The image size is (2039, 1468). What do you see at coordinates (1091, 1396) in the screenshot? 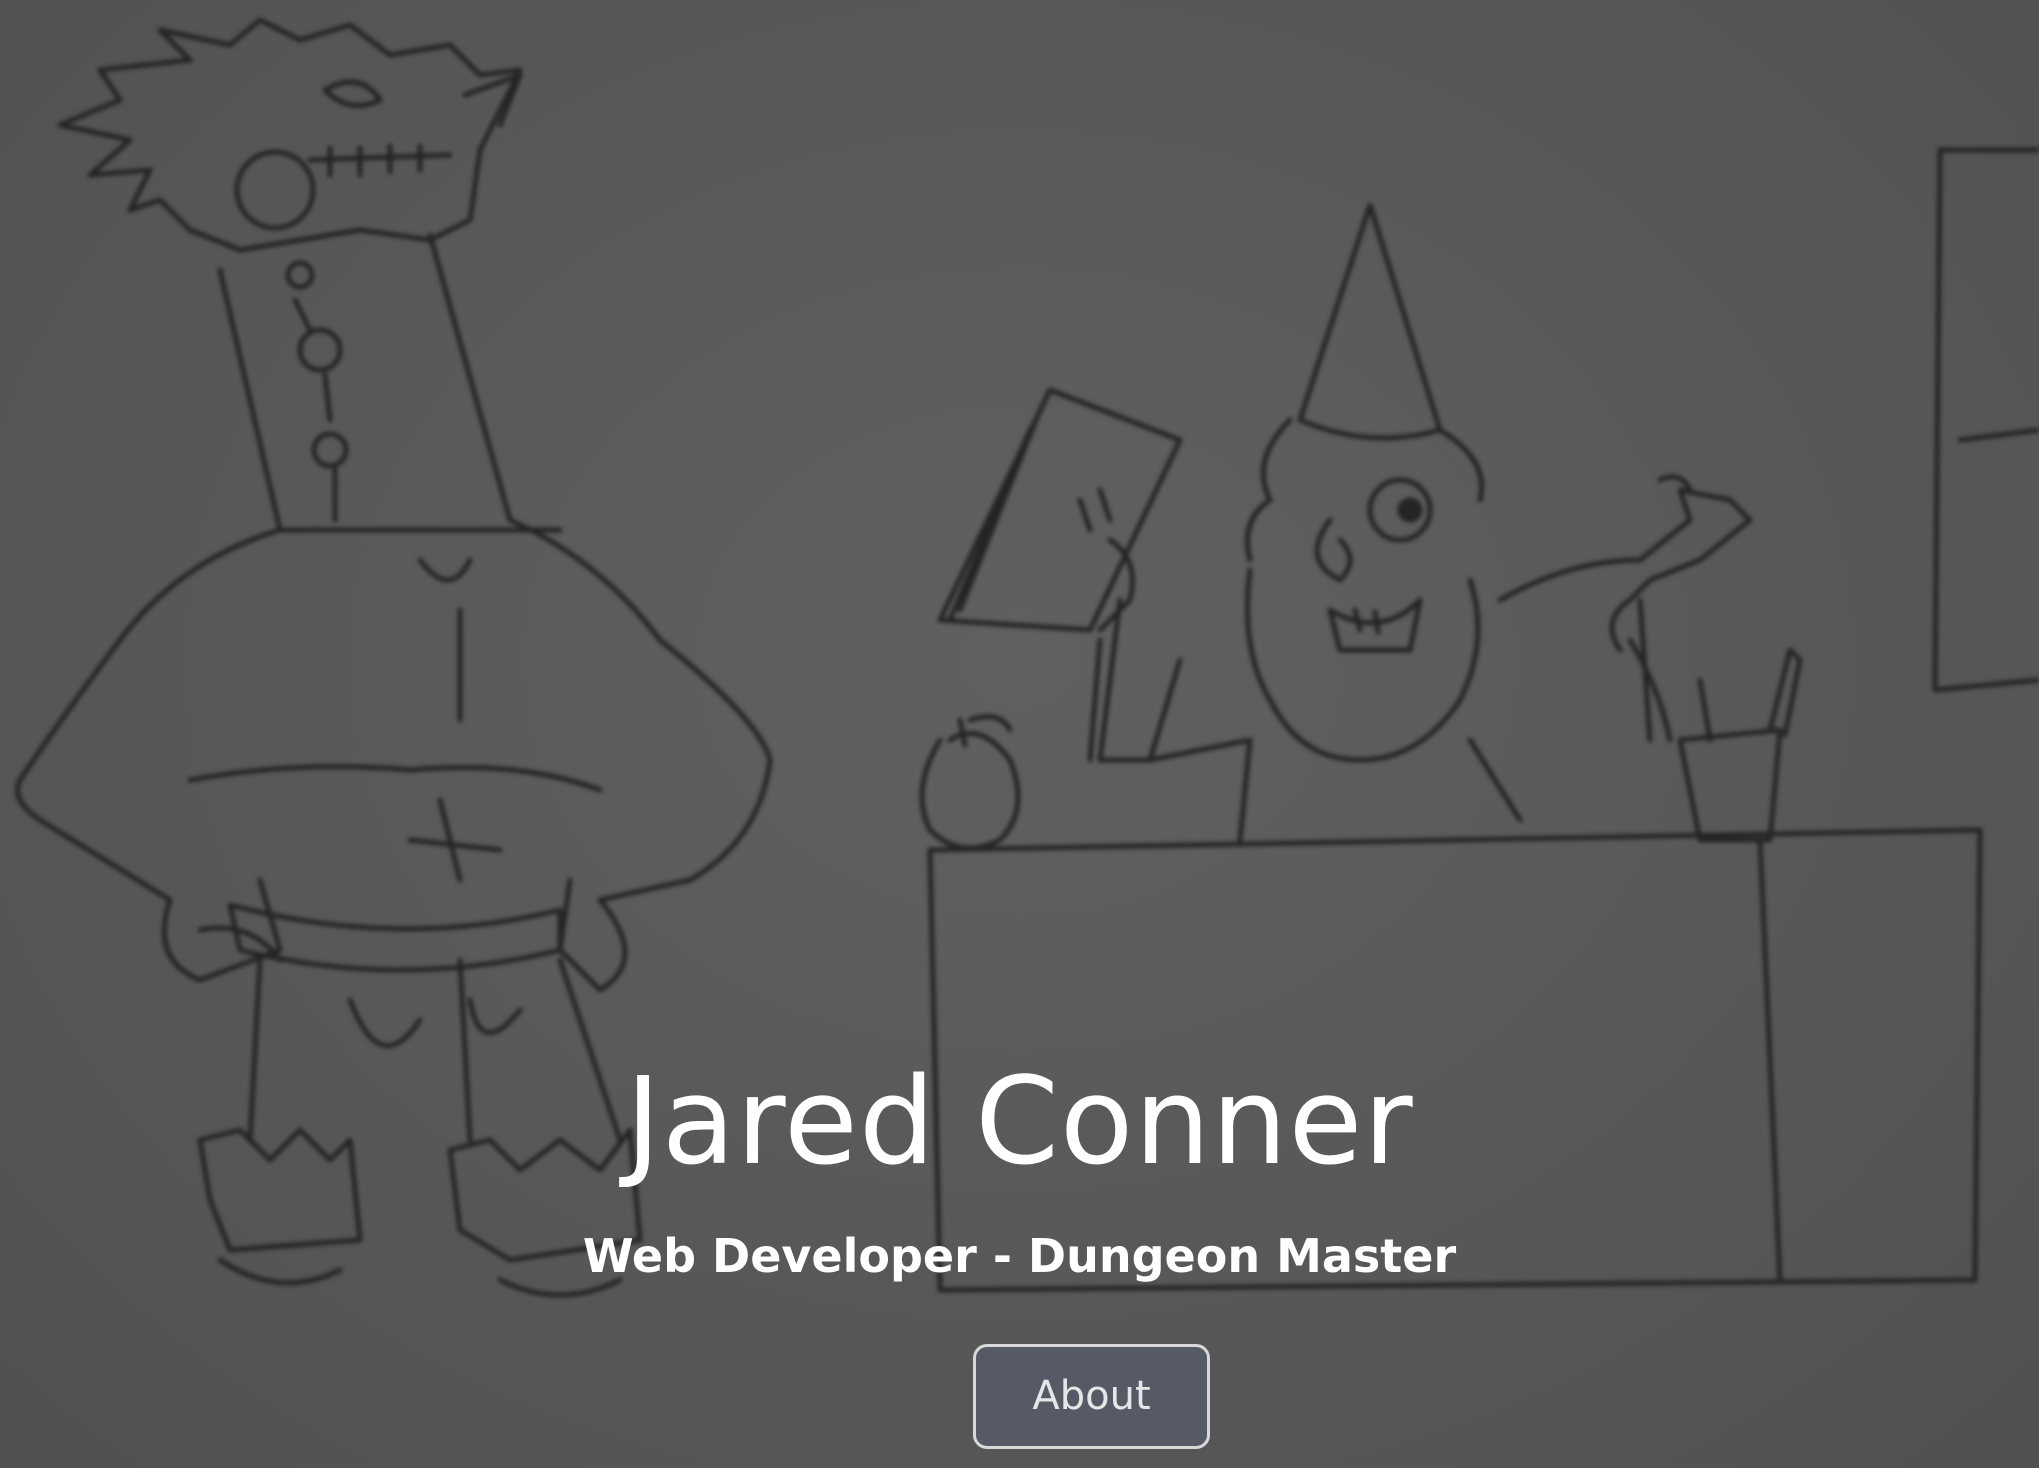
I see `about-button: About` at bounding box center [1091, 1396].